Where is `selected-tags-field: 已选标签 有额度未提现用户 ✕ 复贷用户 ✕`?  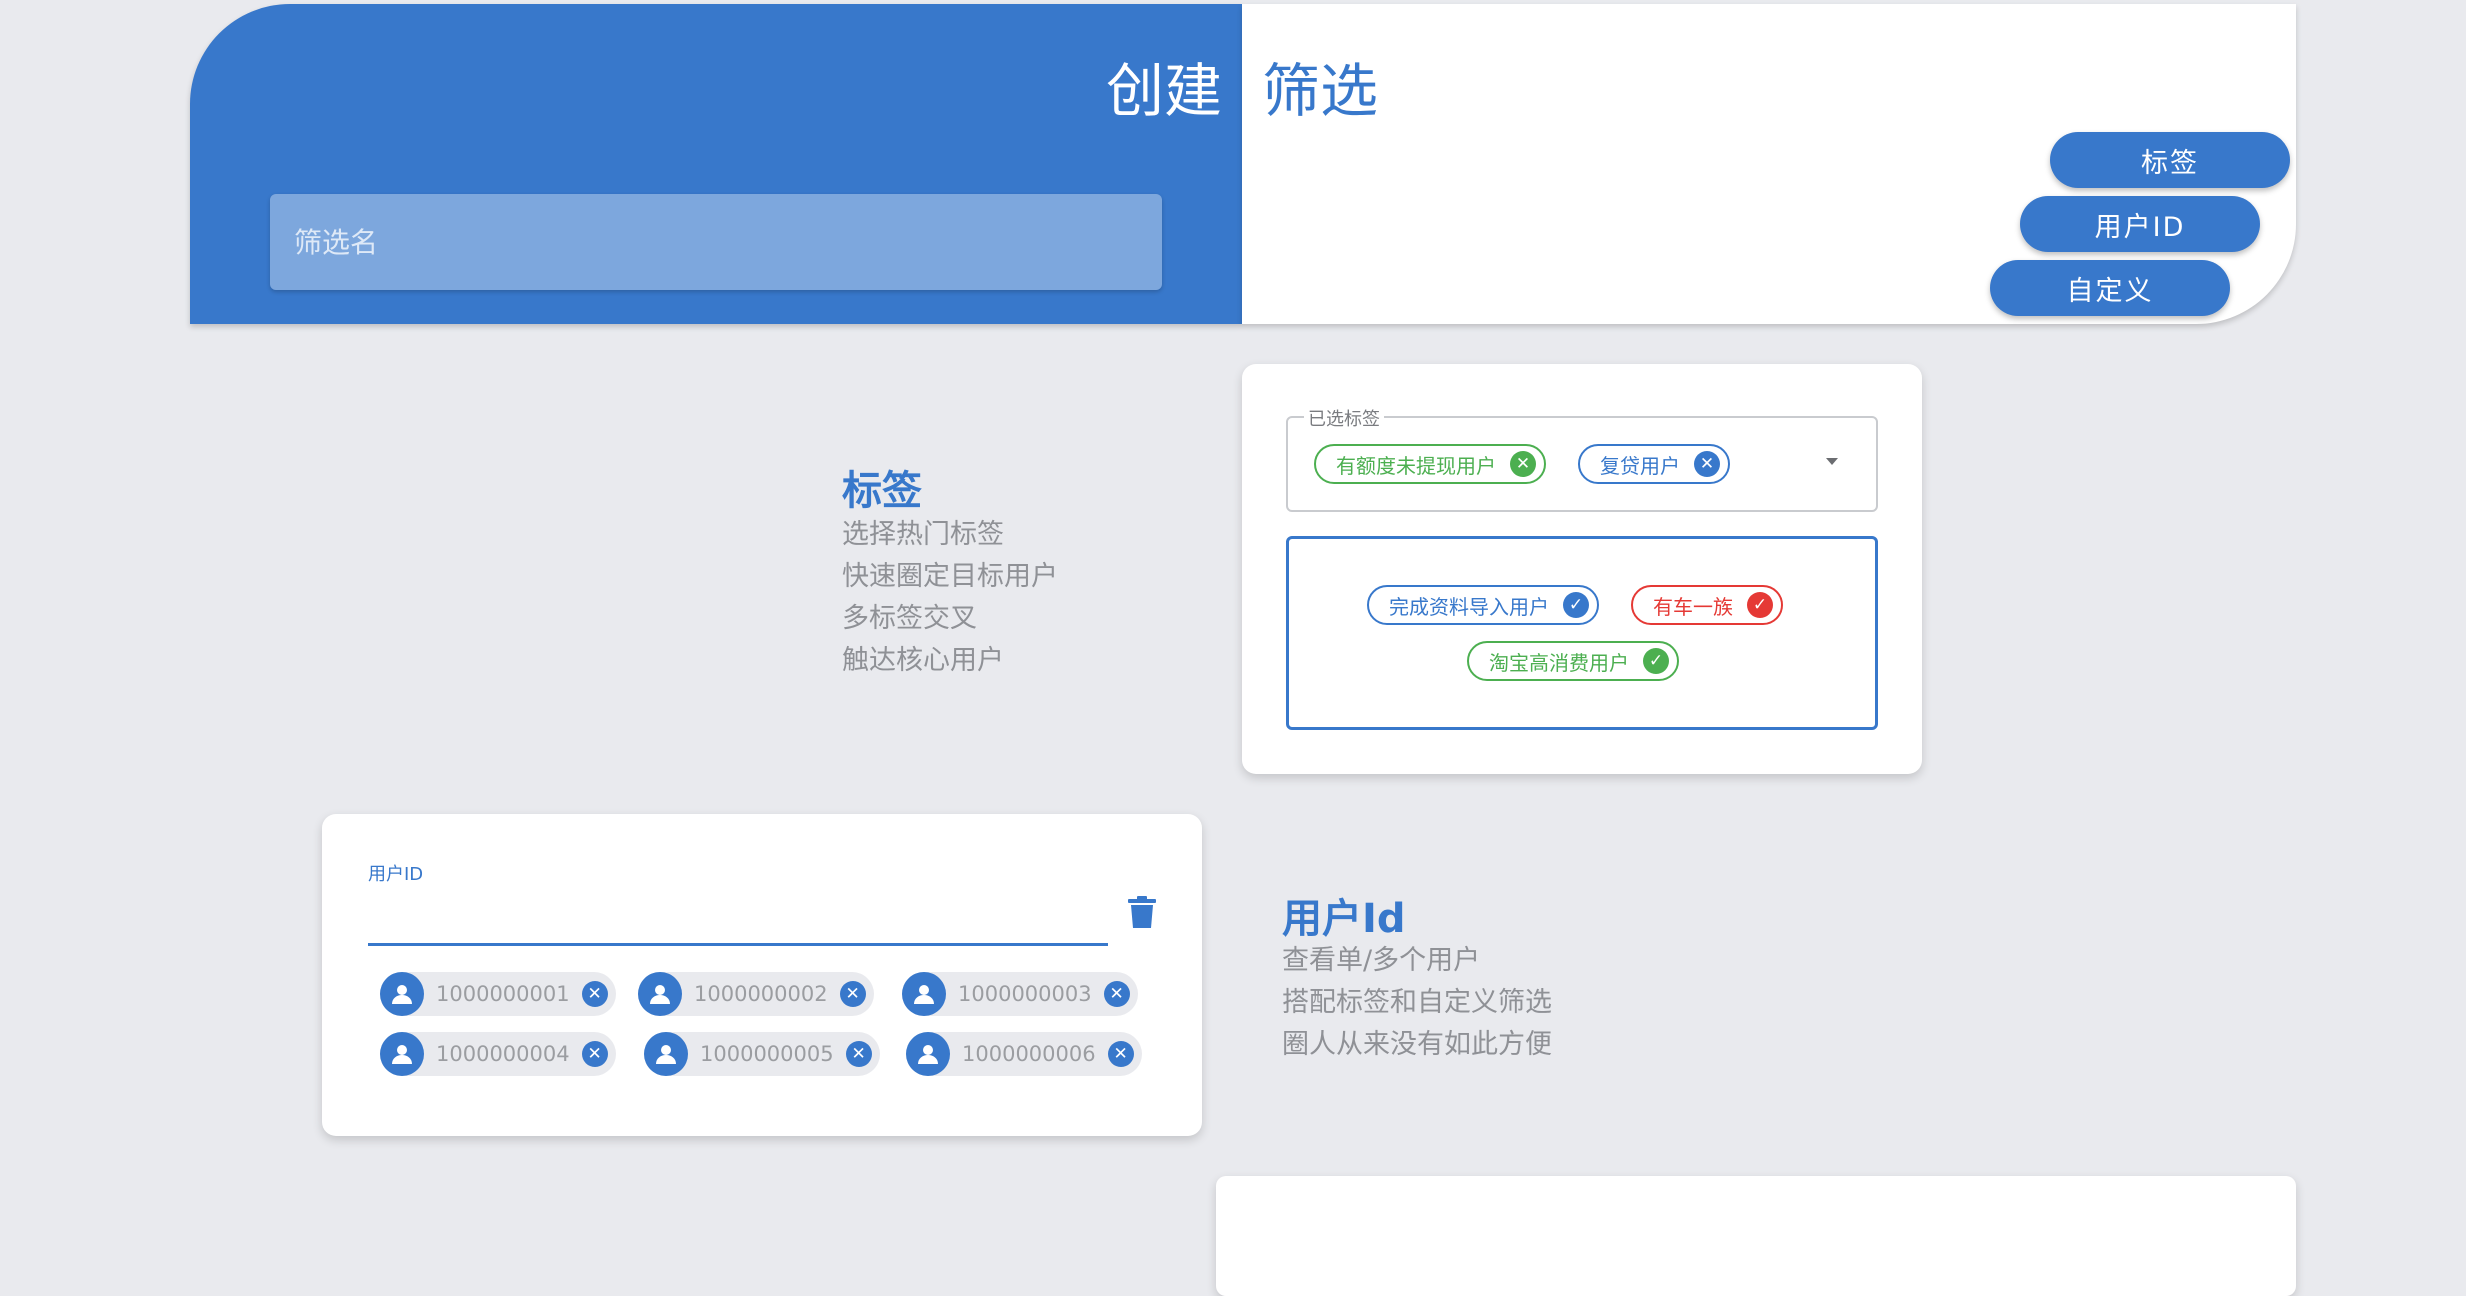
selected-tags-field: 已选标签 有额度未提现用户 ✕ 复贷用户 ✕ is located at coordinates (1582, 458).